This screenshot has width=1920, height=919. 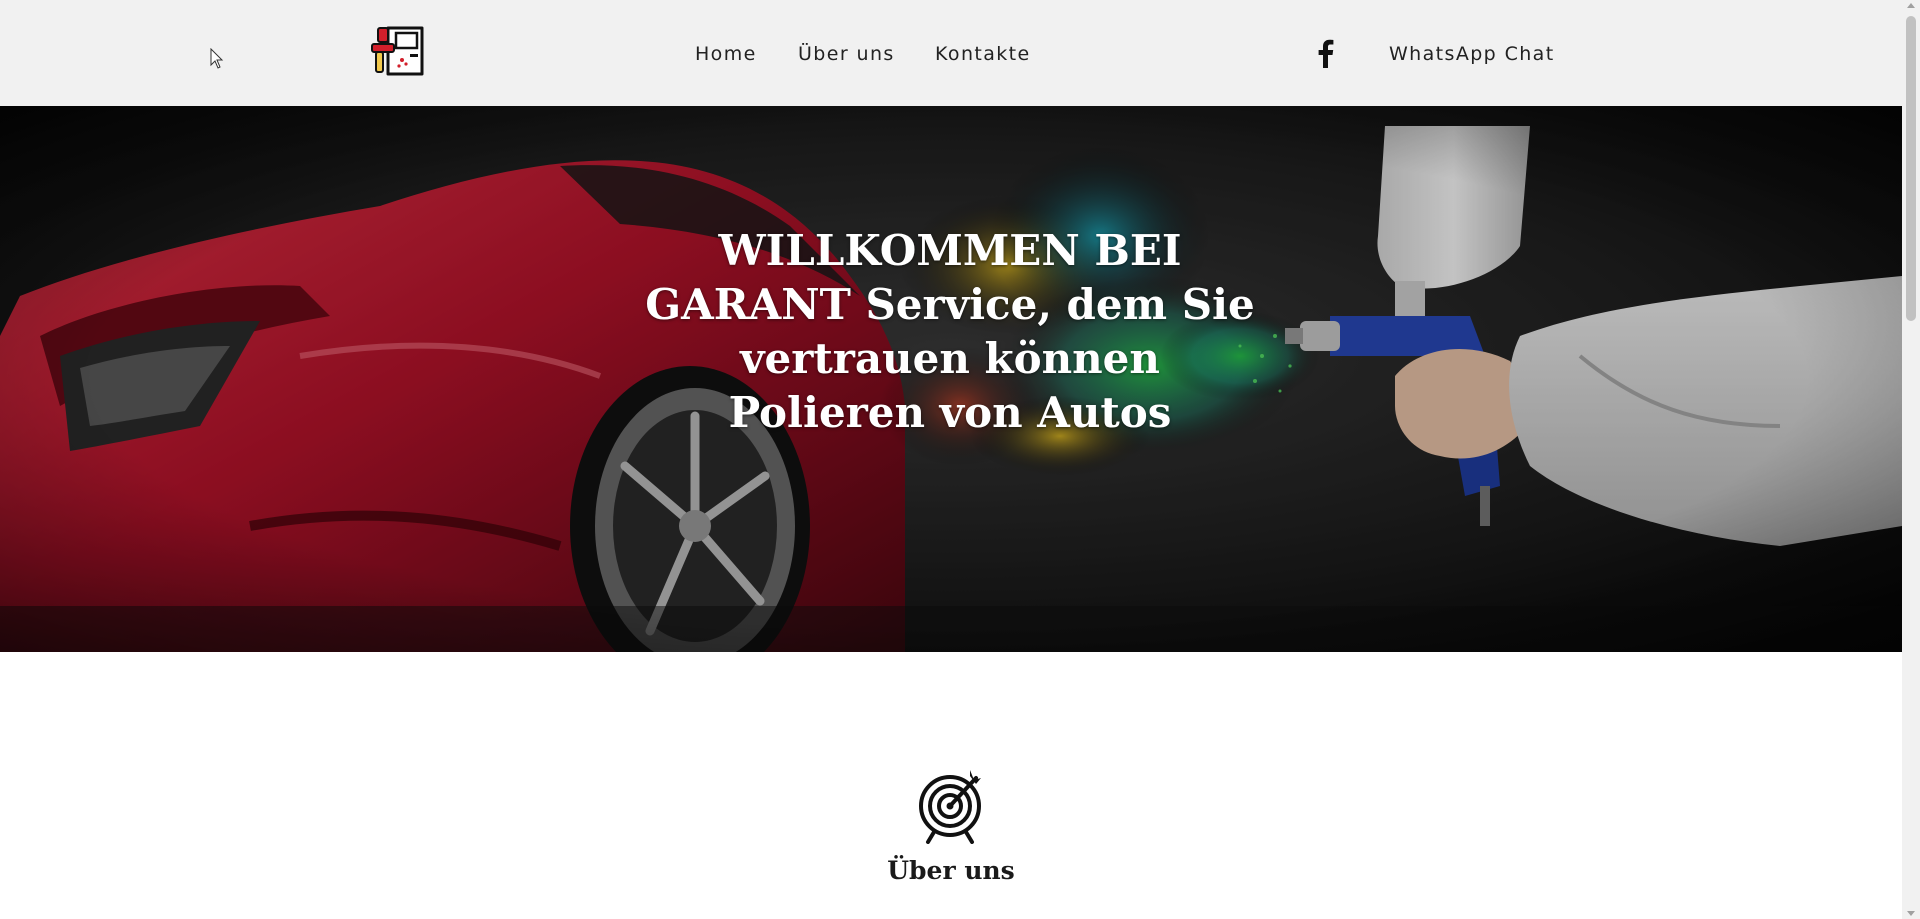 I want to click on scrollbar-thumb, so click(x=1911, y=168).